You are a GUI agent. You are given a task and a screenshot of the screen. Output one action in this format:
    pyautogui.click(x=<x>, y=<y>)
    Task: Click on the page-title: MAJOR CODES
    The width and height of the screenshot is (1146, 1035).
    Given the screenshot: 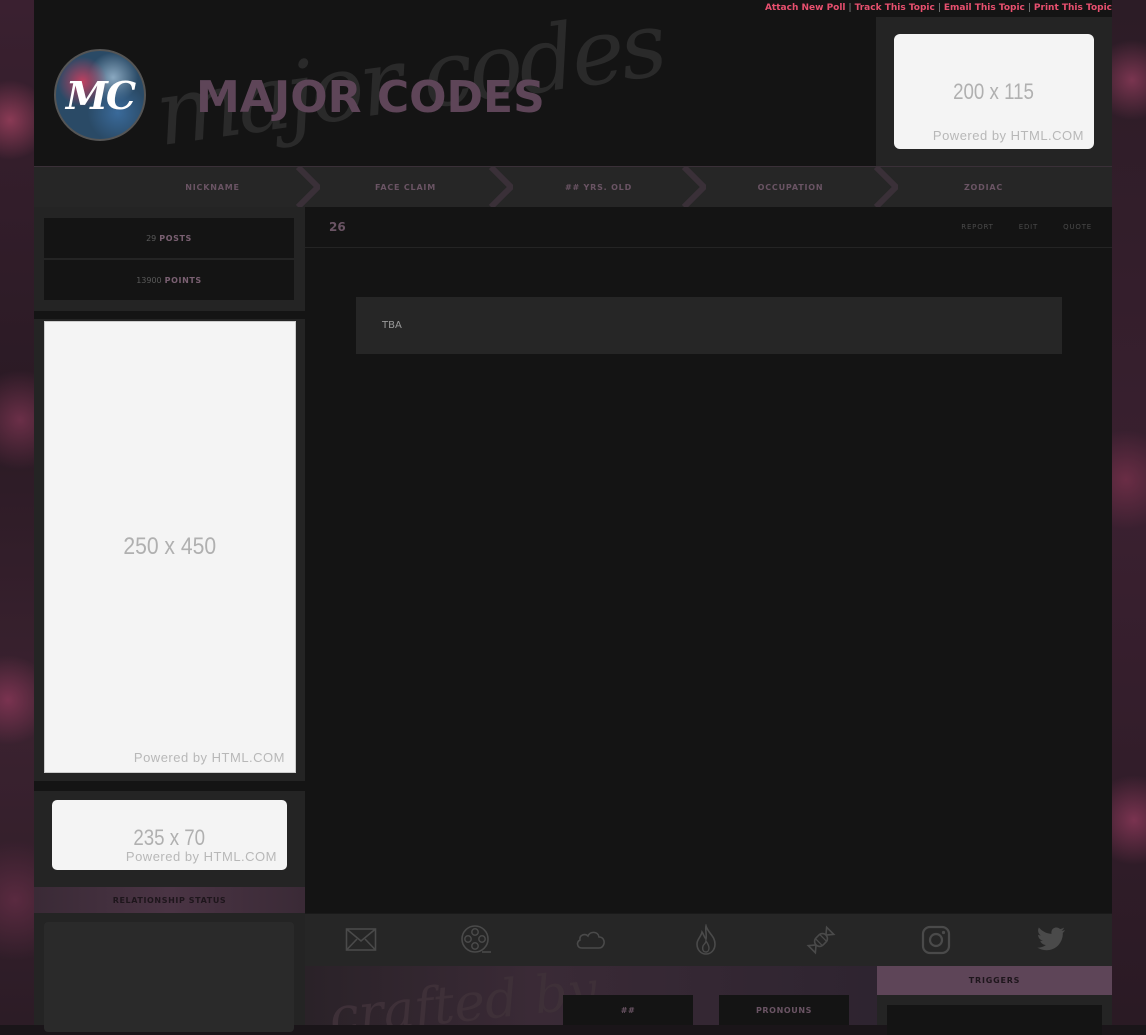 What is the action you would take?
    pyautogui.click(x=370, y=97)
    